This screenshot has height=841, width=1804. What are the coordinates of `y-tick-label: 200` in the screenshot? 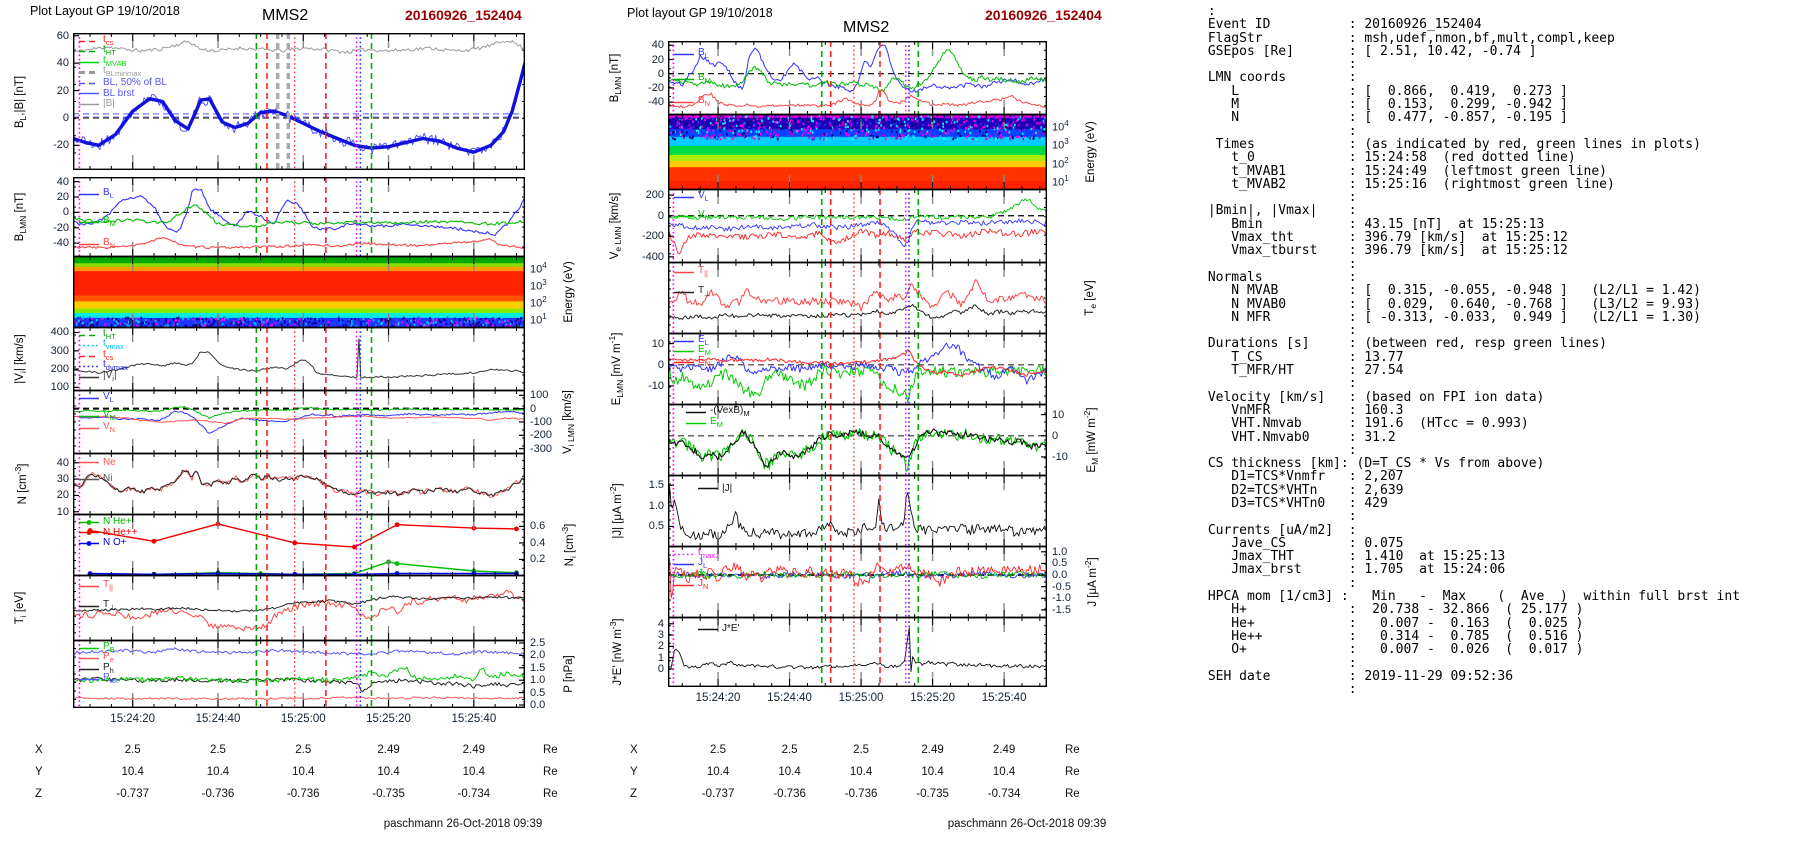 It's located at (59, 369).